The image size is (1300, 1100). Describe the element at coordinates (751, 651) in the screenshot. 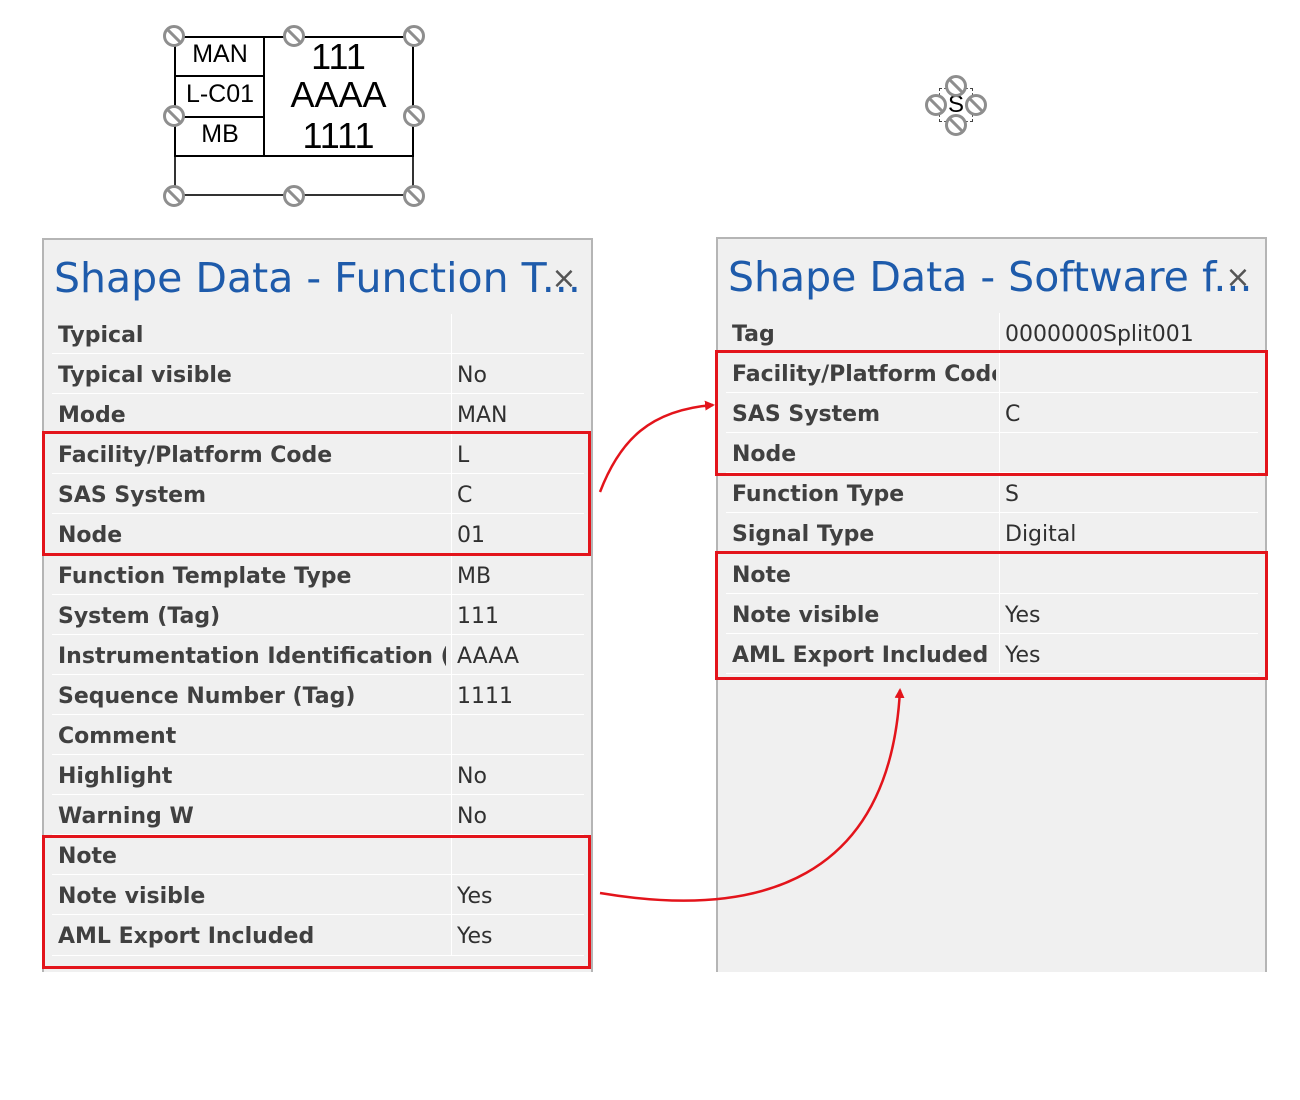

I see `mapping-arrows` at that location.